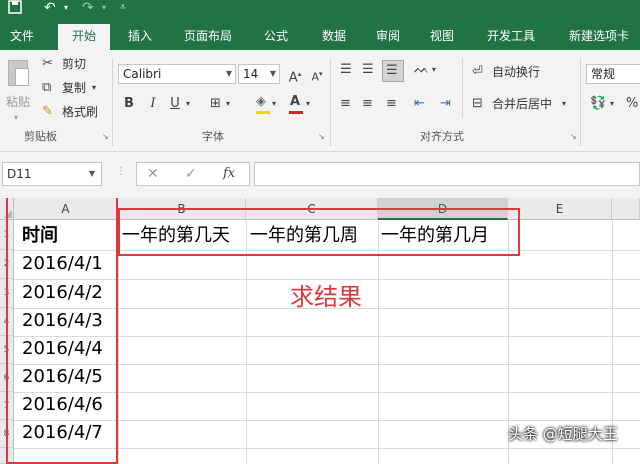  I want to click on percent-icon: %, so click(632, 104).